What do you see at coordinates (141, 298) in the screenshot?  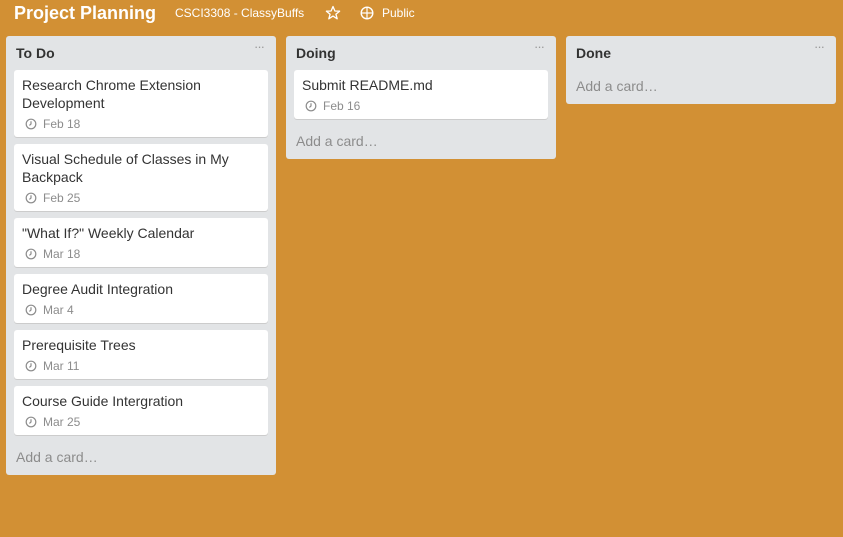 I see `card: Degree Audit Integration Mar 4` at bounding box center [141, 298].